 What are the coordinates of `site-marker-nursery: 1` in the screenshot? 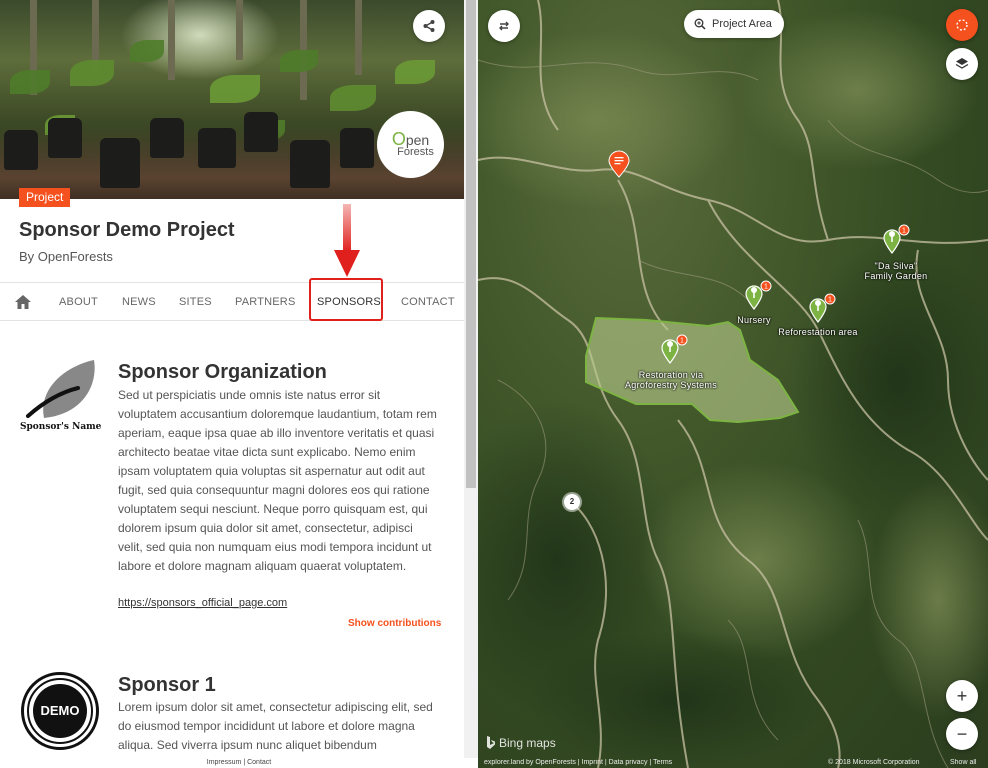 It's located at (758, 297).